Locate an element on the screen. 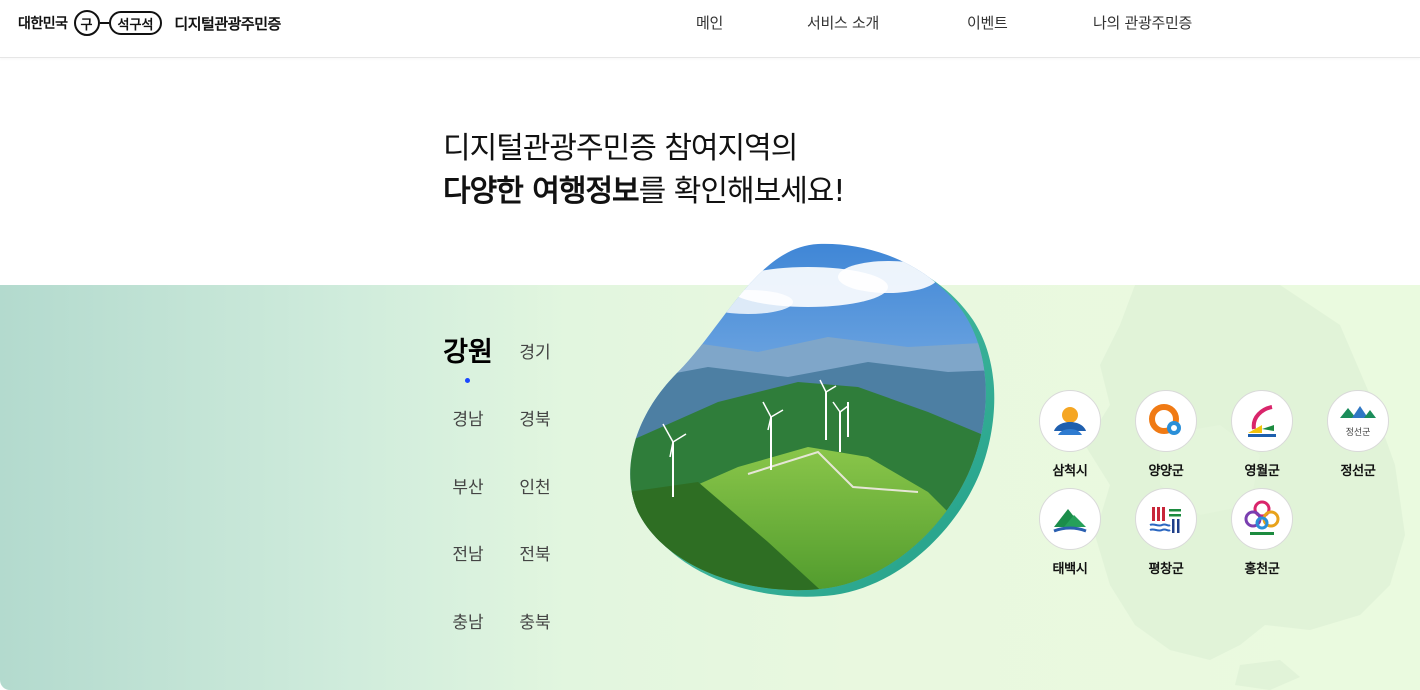 Image resolution: width=1420 pixels, height=690 pixels. logo-gu-mark: 구 is located at coordinates (86, 23).